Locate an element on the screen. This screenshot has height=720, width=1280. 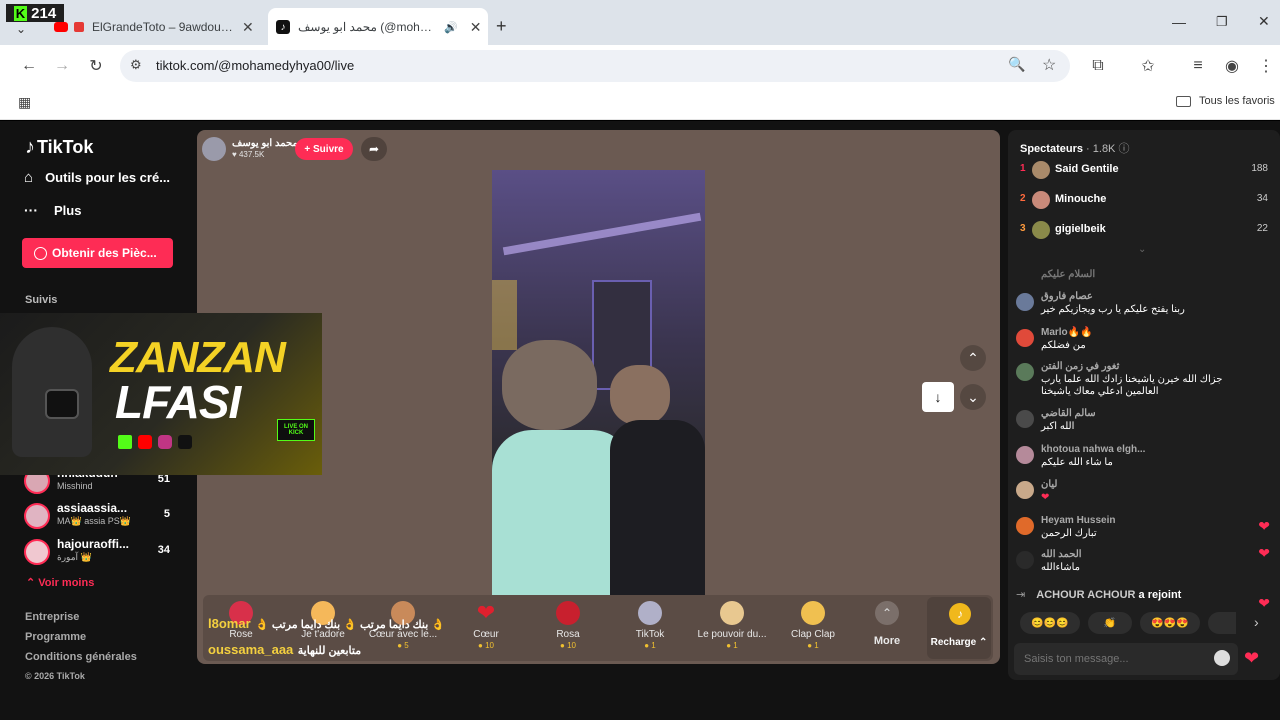
back-icon: ← is located at coordinates (29, 66).